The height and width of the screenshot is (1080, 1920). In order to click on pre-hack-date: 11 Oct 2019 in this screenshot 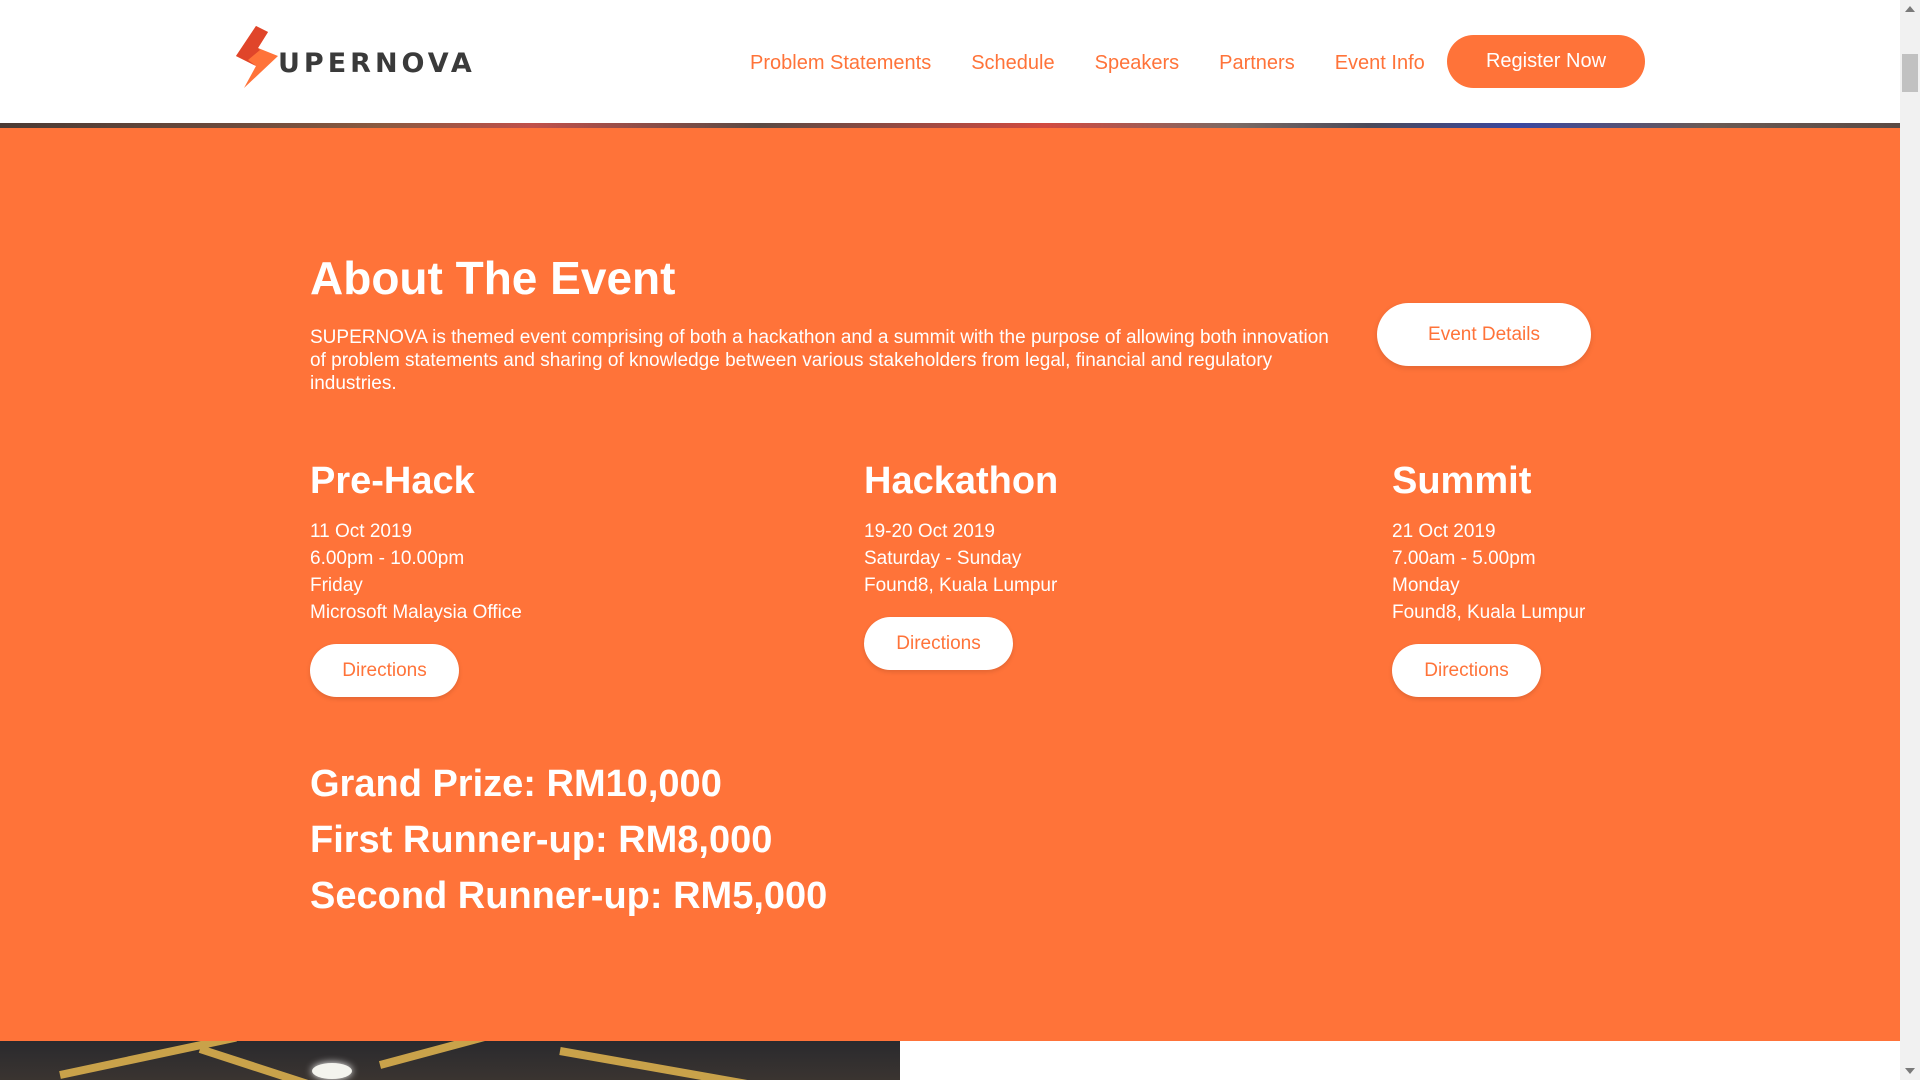, I will do `click(361, 531)`.